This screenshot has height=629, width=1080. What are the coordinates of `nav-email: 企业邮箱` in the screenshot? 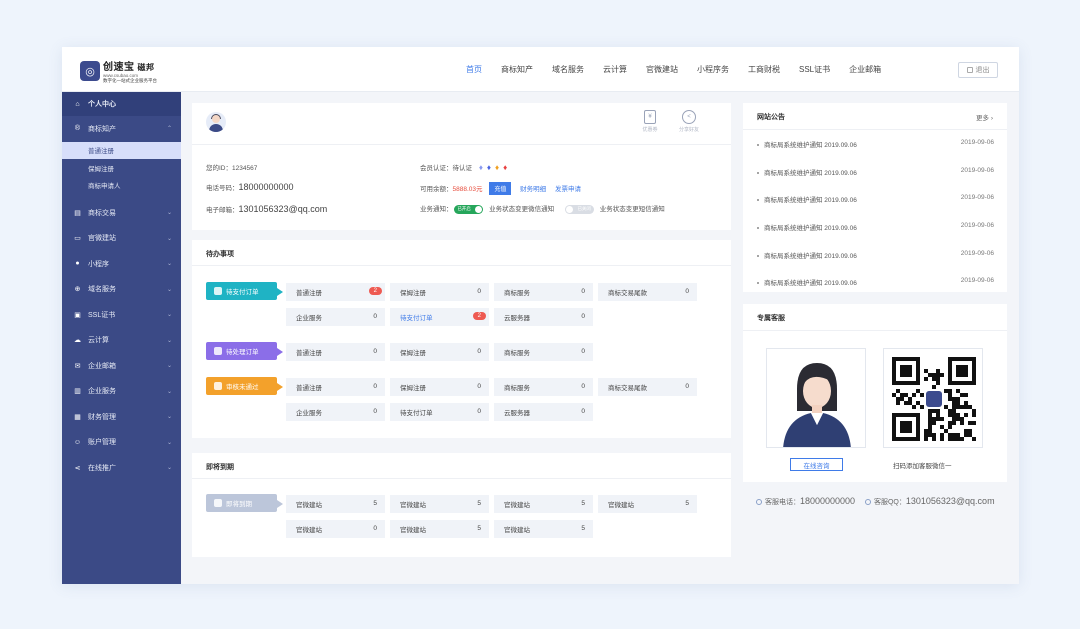 It's located at (865, 69).